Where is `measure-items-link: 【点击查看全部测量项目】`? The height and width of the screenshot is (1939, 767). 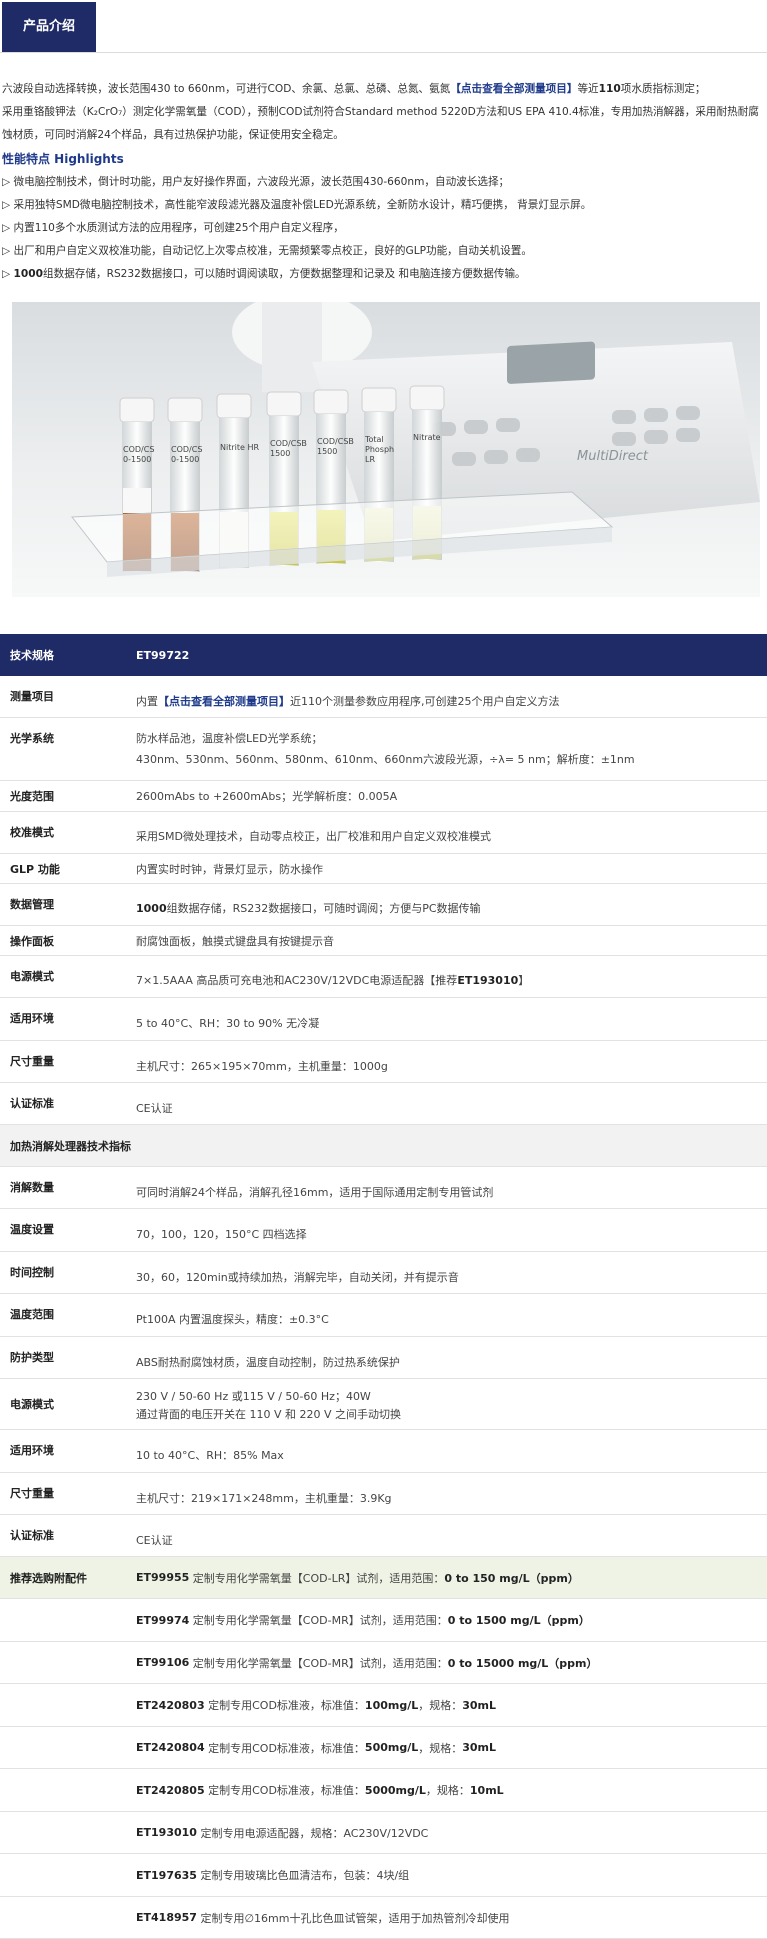 measure-items-link: 【点击查看全部测量项目】 is located at coordinates (224, 701).